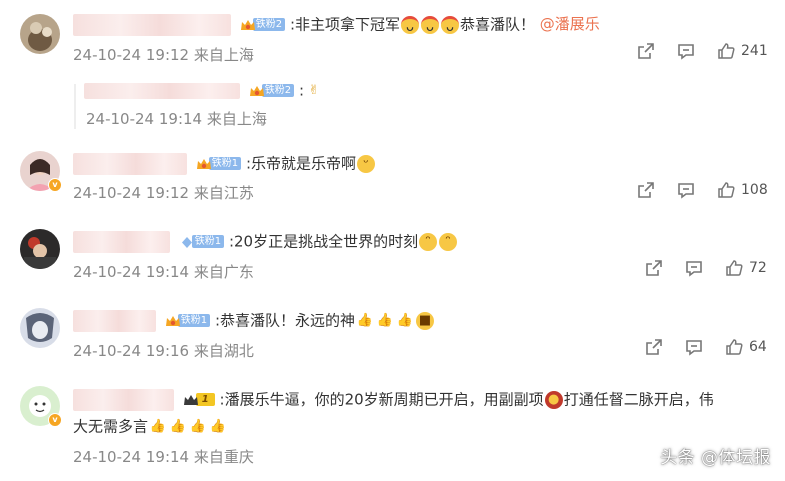 This screenshot has height=481, width=785. Describe the element at coordinates (381, 399) in the screenshot. I see `comment-text: :潘展乐牛逼，你的20岁新周期已开启，用副副项` at that location.